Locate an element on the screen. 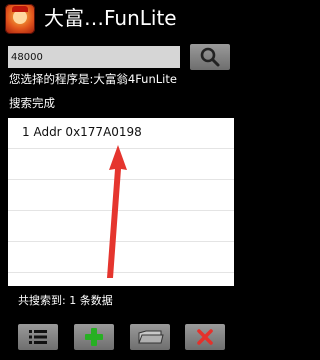 This screenshot has height=360, width=320. list-icon is located at coordinates (38, 337).